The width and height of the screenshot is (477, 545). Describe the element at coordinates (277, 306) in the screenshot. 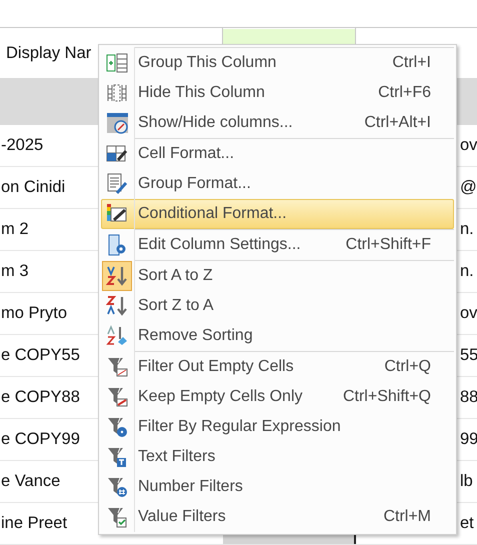

I see `menu-item: Sort Z to A` at that location.